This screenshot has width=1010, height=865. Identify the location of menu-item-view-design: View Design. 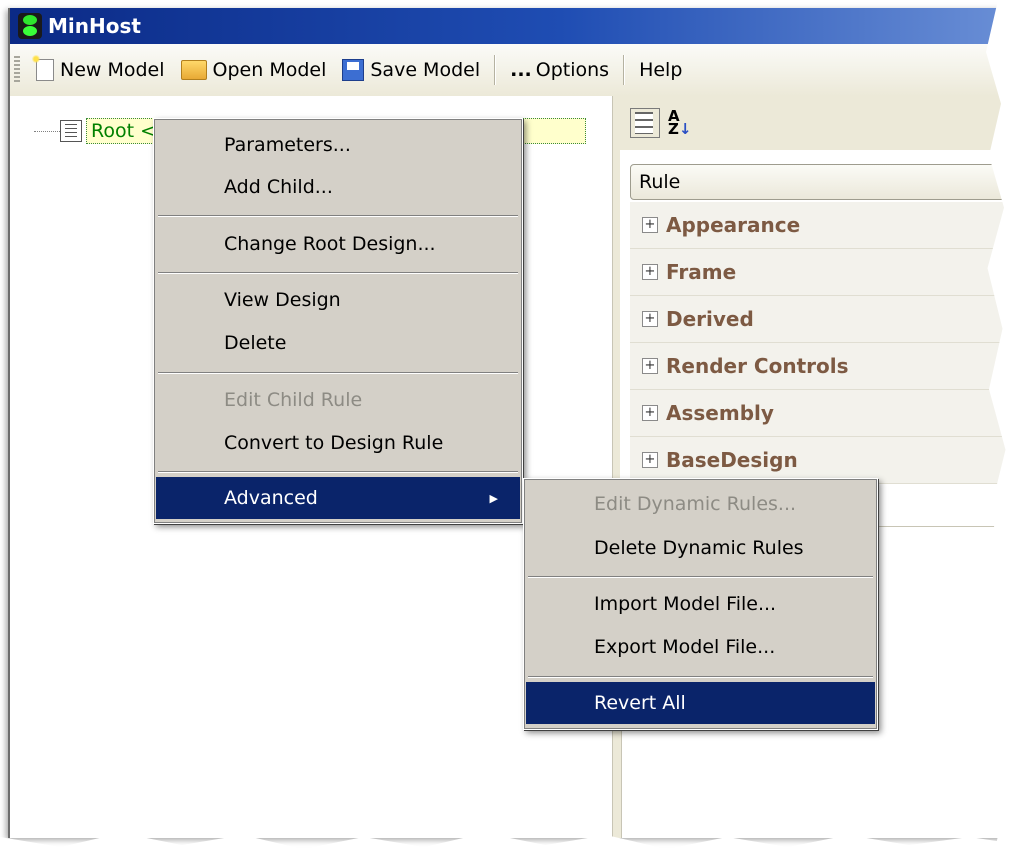
(338, 300).